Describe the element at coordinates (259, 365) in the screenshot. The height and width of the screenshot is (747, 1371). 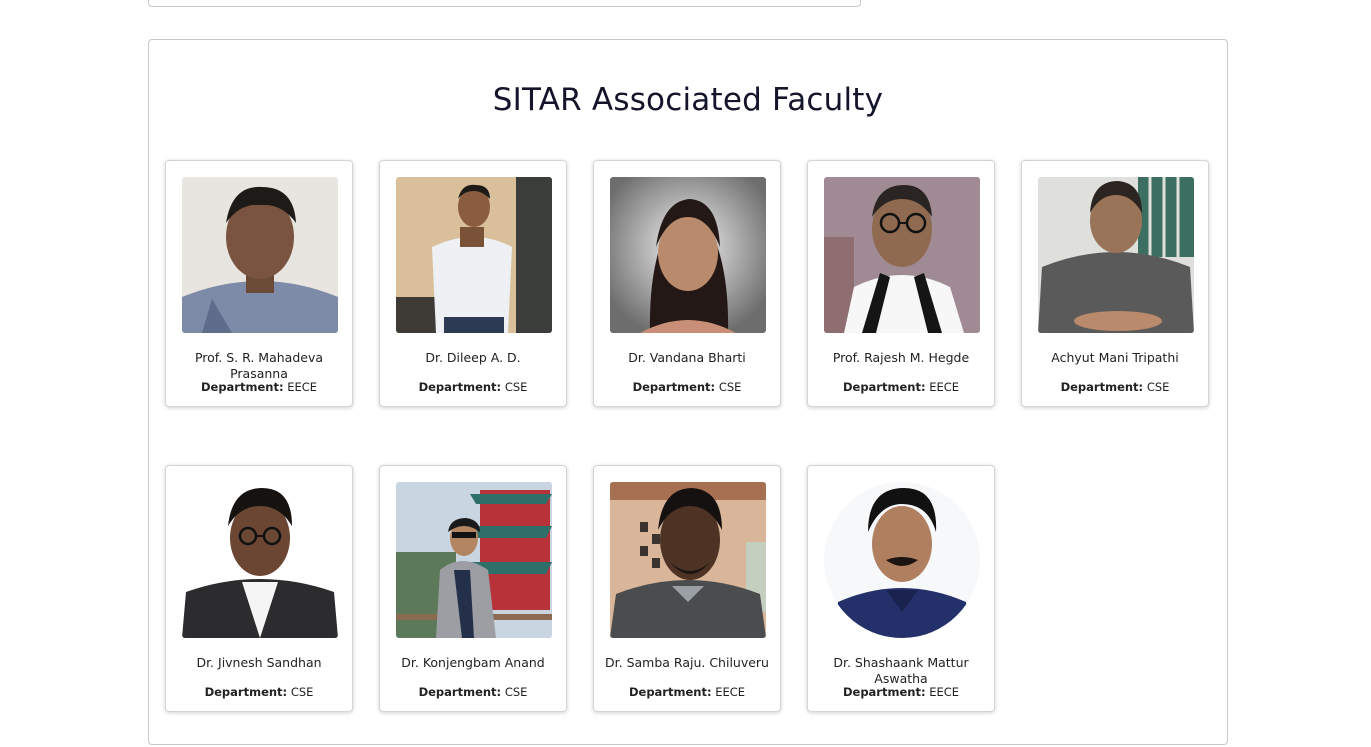
I see `faculty-name: Prof. S. R. Mahadeva Prasanna` at that location.